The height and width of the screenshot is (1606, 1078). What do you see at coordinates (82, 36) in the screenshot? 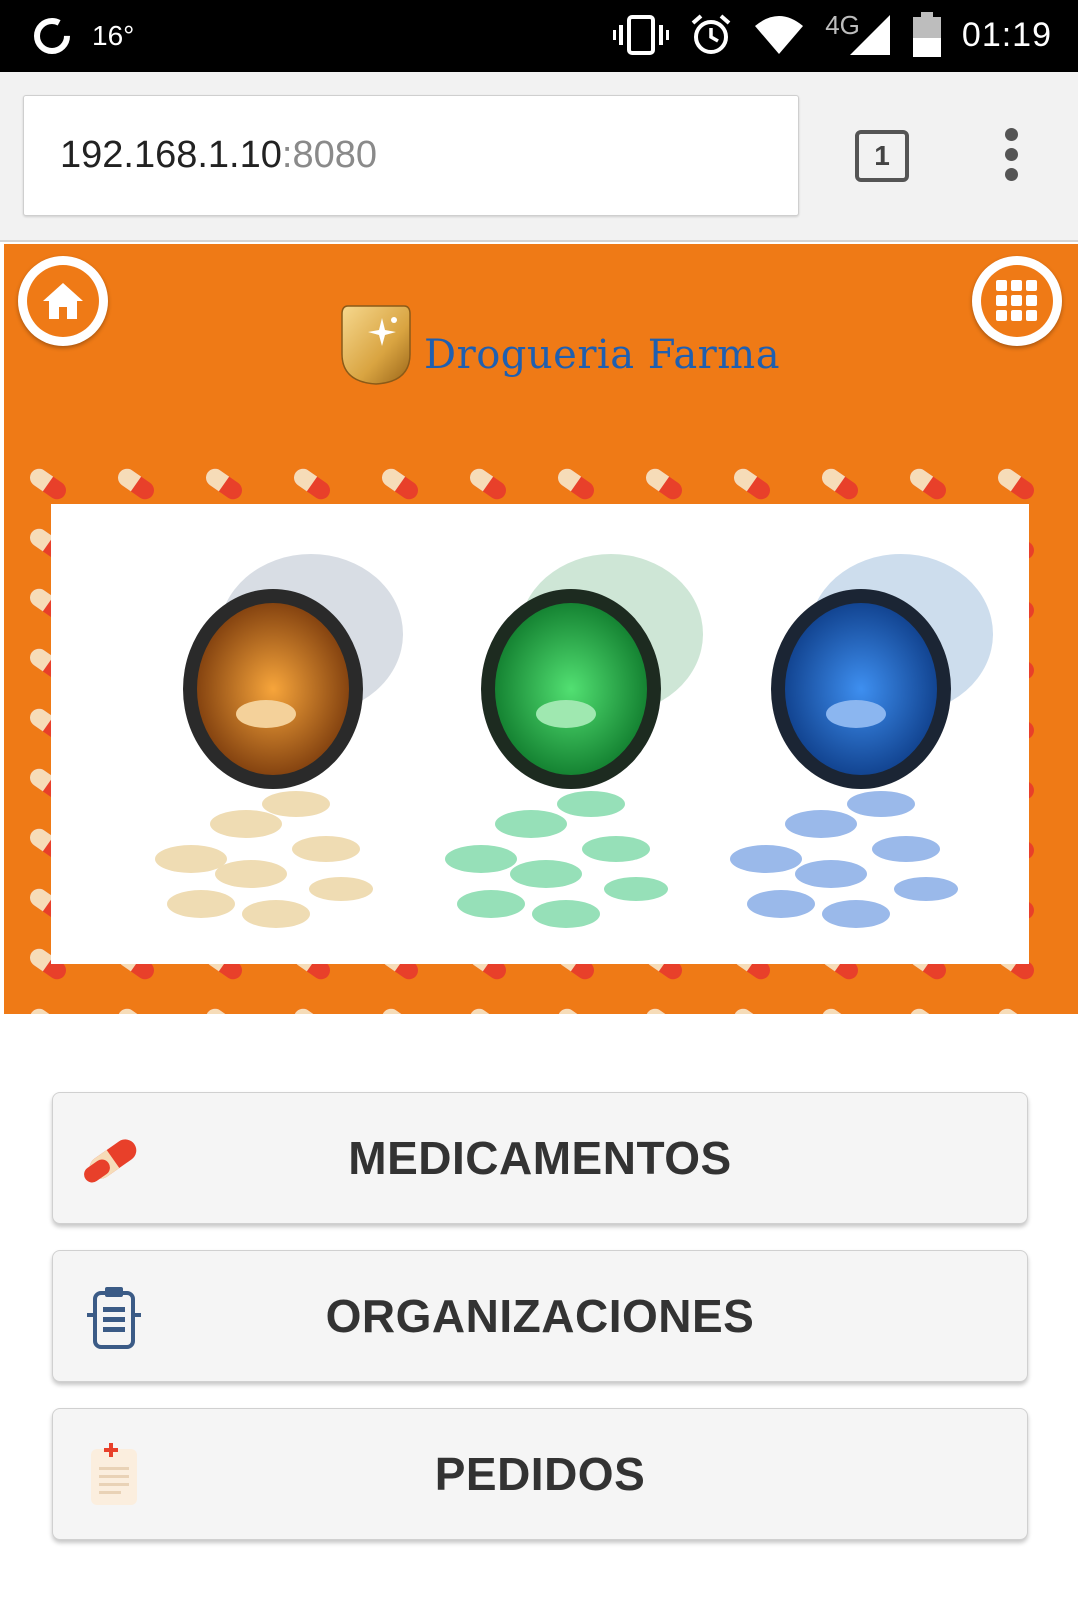
I see `status-bar-left: 16°` at bounding box center [82, 36].